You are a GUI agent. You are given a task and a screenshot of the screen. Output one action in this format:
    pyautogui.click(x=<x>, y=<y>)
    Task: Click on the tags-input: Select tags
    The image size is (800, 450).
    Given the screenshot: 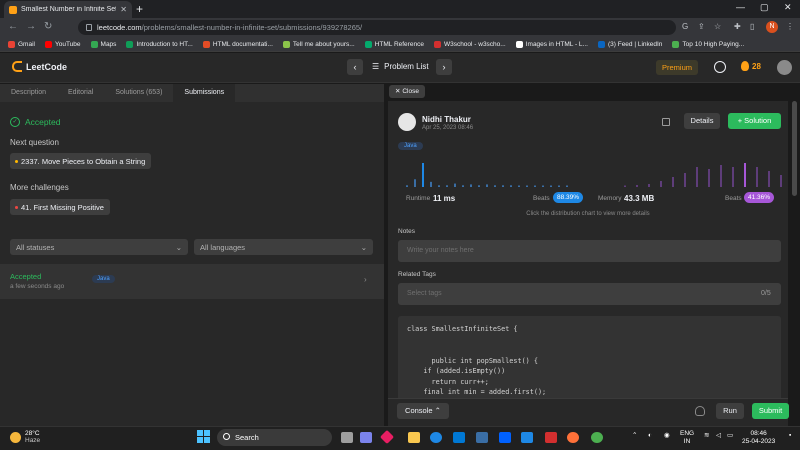 What is the action you would take?
    pyautogui.click(x=589, y=294)
    